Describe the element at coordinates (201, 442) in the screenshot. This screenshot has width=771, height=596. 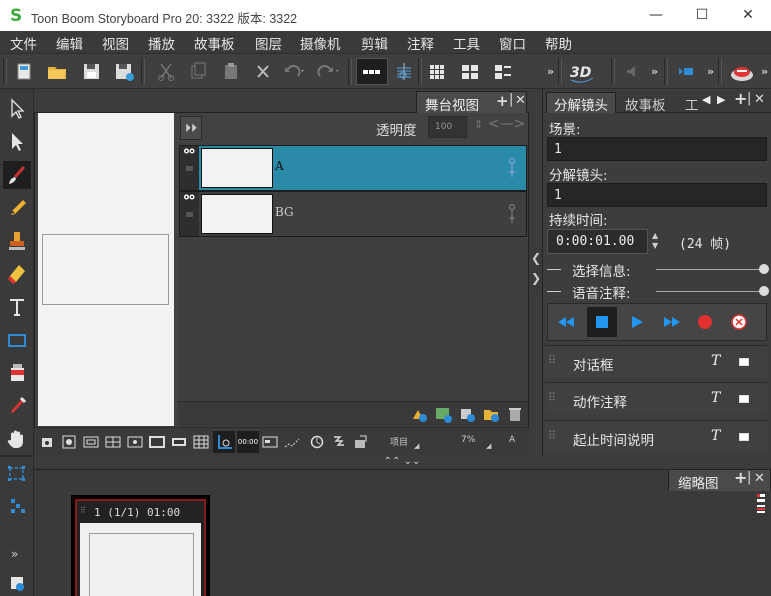
I see `table-view-icon` at that location.